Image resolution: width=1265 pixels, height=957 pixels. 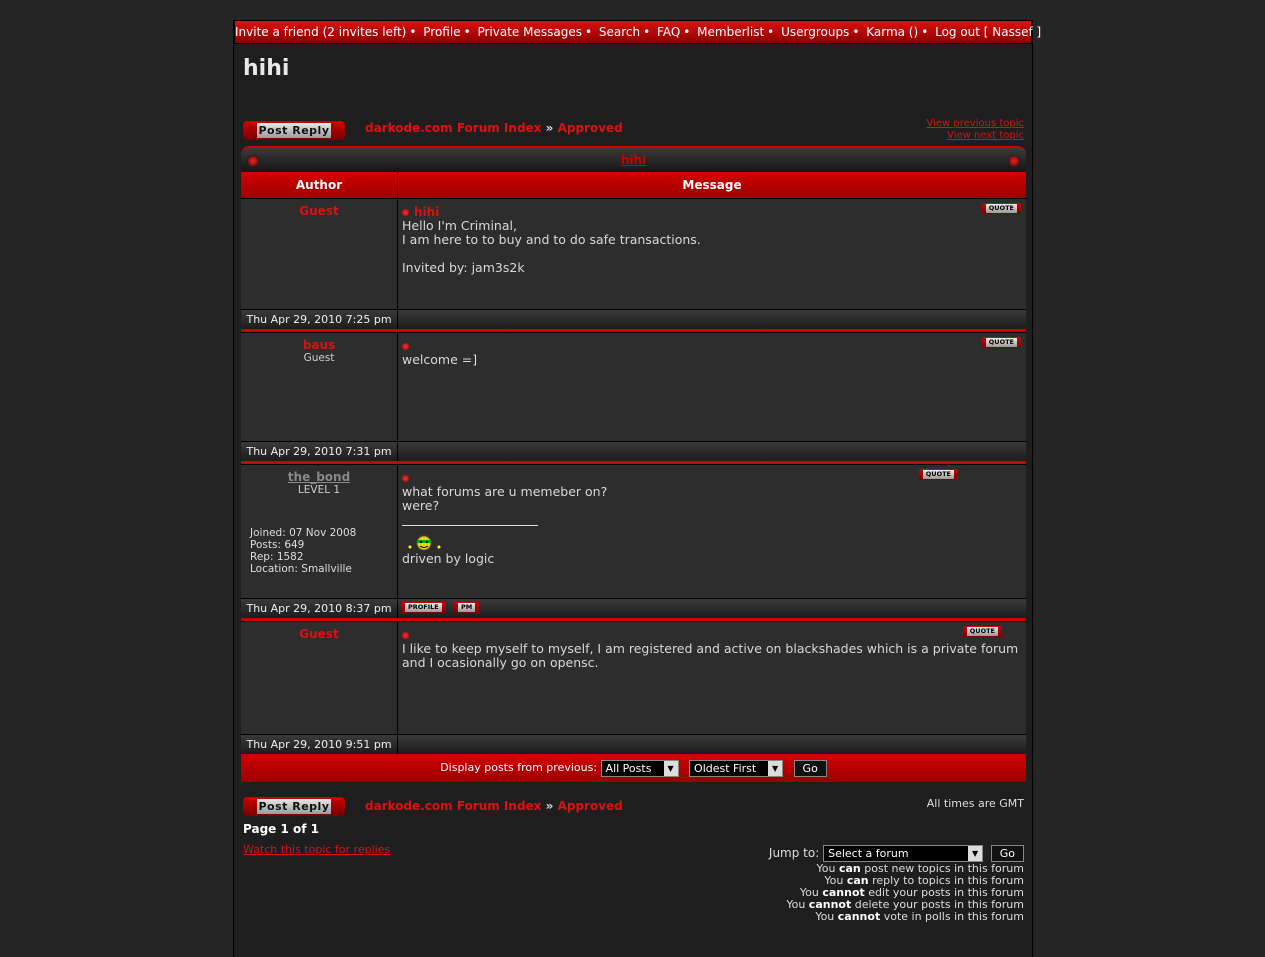 I want to click on post-text-line: Hello I'm Criminal,, so click(x=459, y=225).